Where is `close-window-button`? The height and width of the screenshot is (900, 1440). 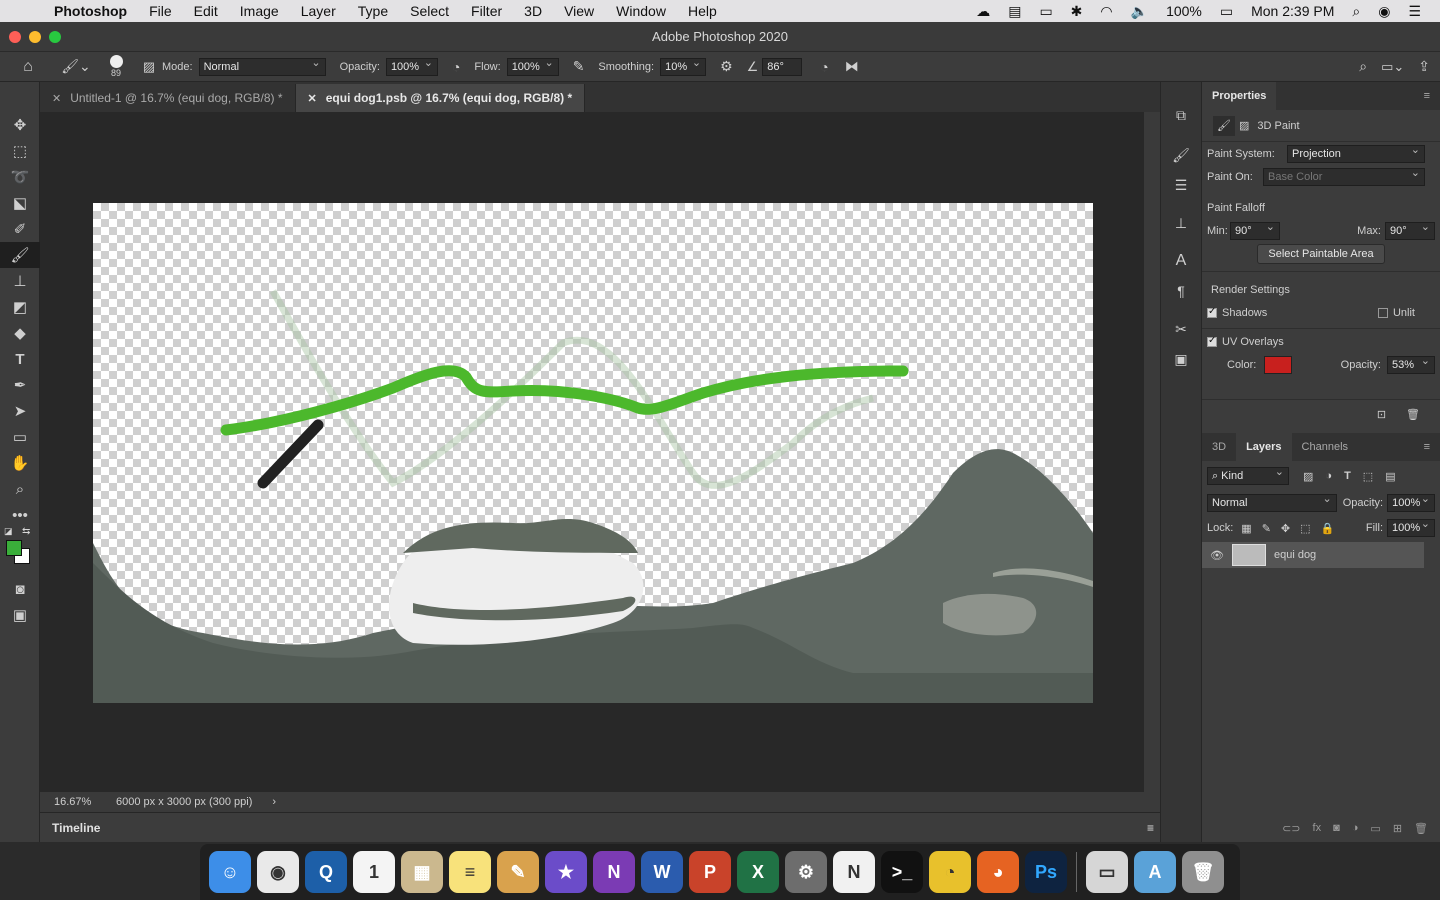
close-window-button is located at coordinates (15, 37).